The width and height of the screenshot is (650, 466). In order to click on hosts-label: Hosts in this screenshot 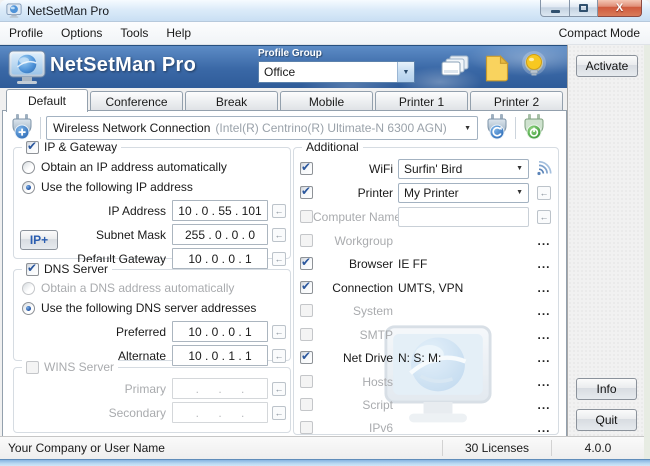, I will do `click(377, 381)`.